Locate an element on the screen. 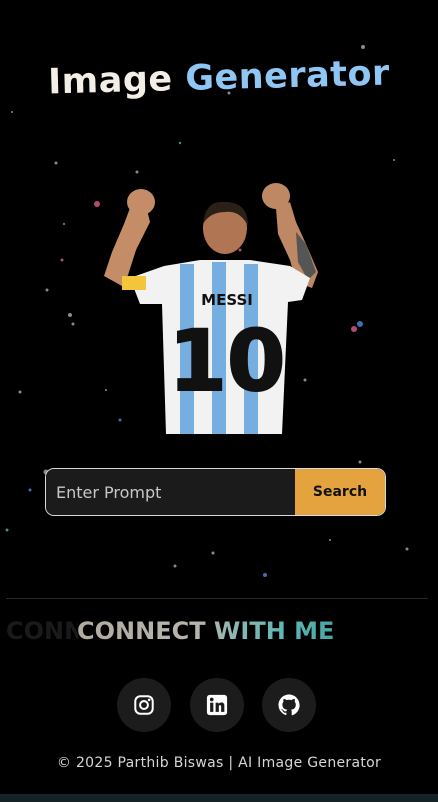 Image resolution: width=438 pixels, height=802 pixels. linkedin-icon is located at coordinates (217, 705).